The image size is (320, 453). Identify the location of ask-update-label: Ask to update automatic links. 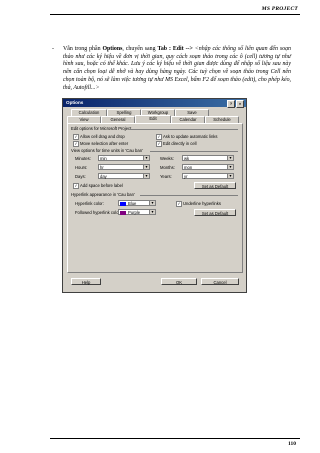
(190, 136).